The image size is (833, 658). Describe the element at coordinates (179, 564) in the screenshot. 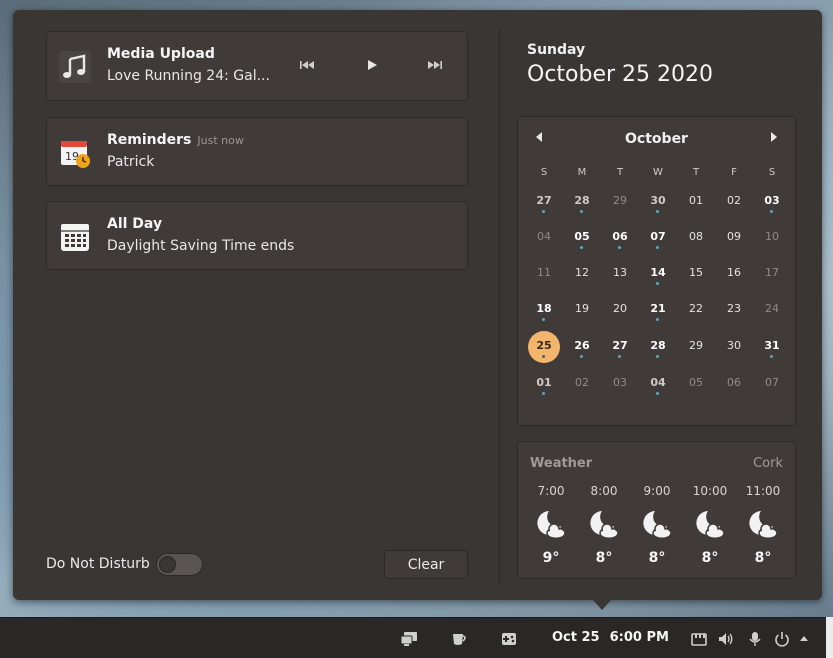

I see `do-not-disturb-toggle` at that location.